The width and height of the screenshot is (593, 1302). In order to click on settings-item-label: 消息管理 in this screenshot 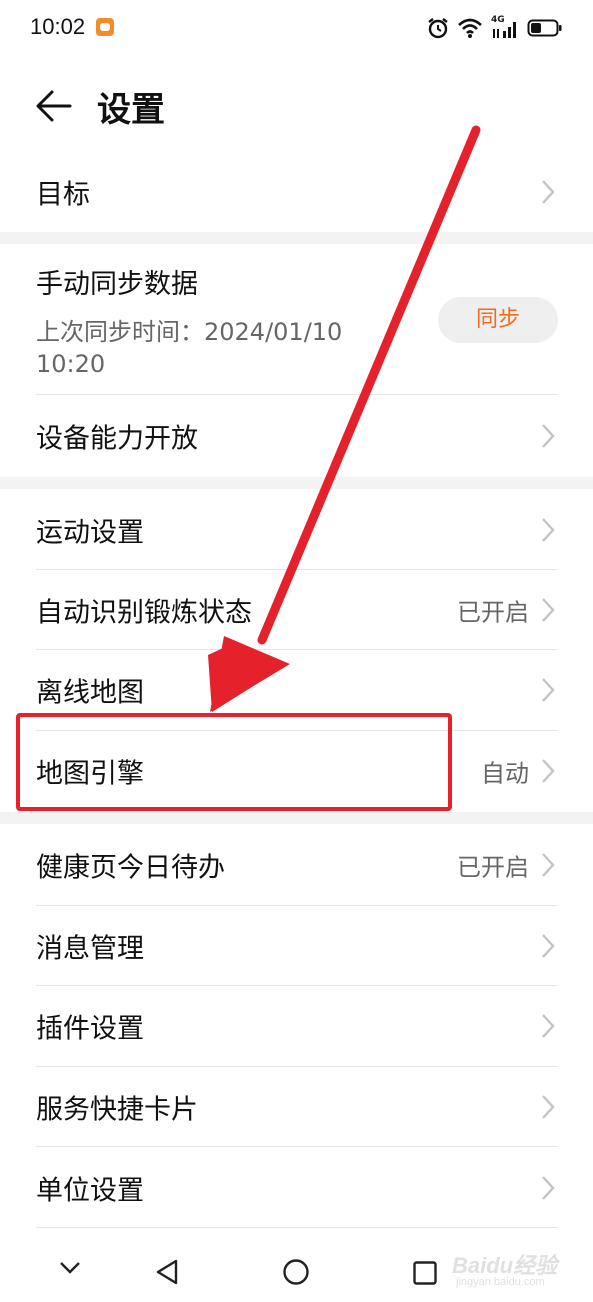, I will do `click(90, 949)`.